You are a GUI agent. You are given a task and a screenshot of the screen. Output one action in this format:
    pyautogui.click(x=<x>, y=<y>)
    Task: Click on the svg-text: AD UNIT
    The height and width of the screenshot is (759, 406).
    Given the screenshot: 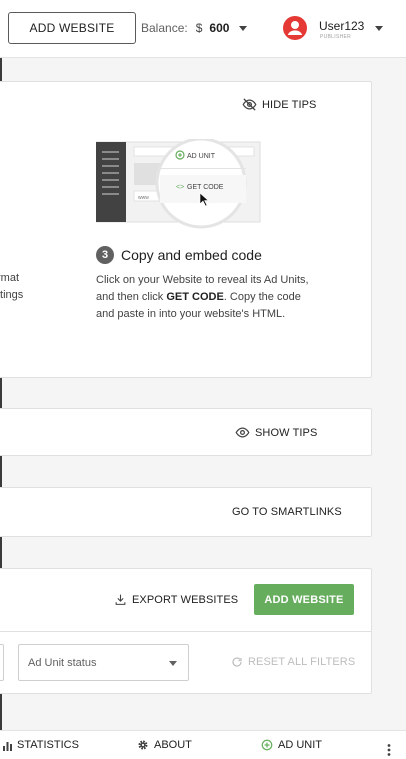 What is the action you would take?
    pyautogui.click(x=201, y=156)
    